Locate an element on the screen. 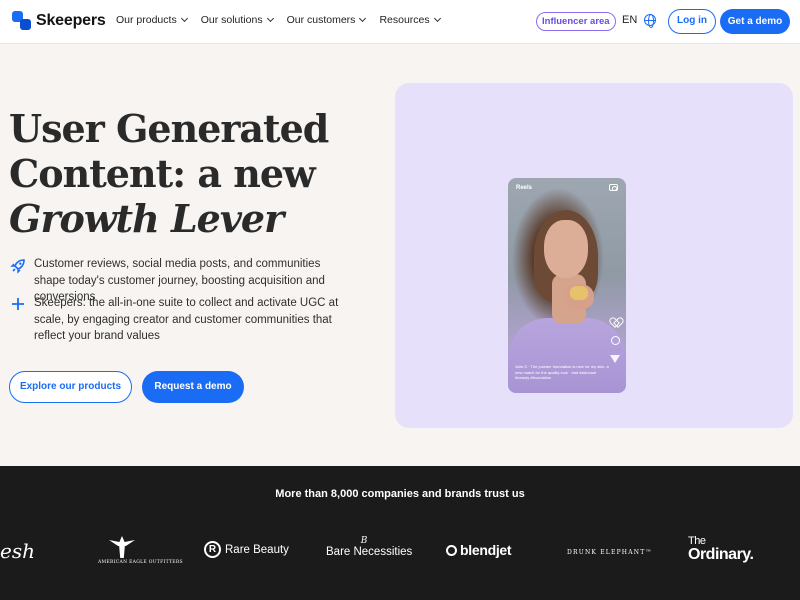 The image size is (800, 600). request-demo-button: Request a demo is located at coordinates (193, 387).